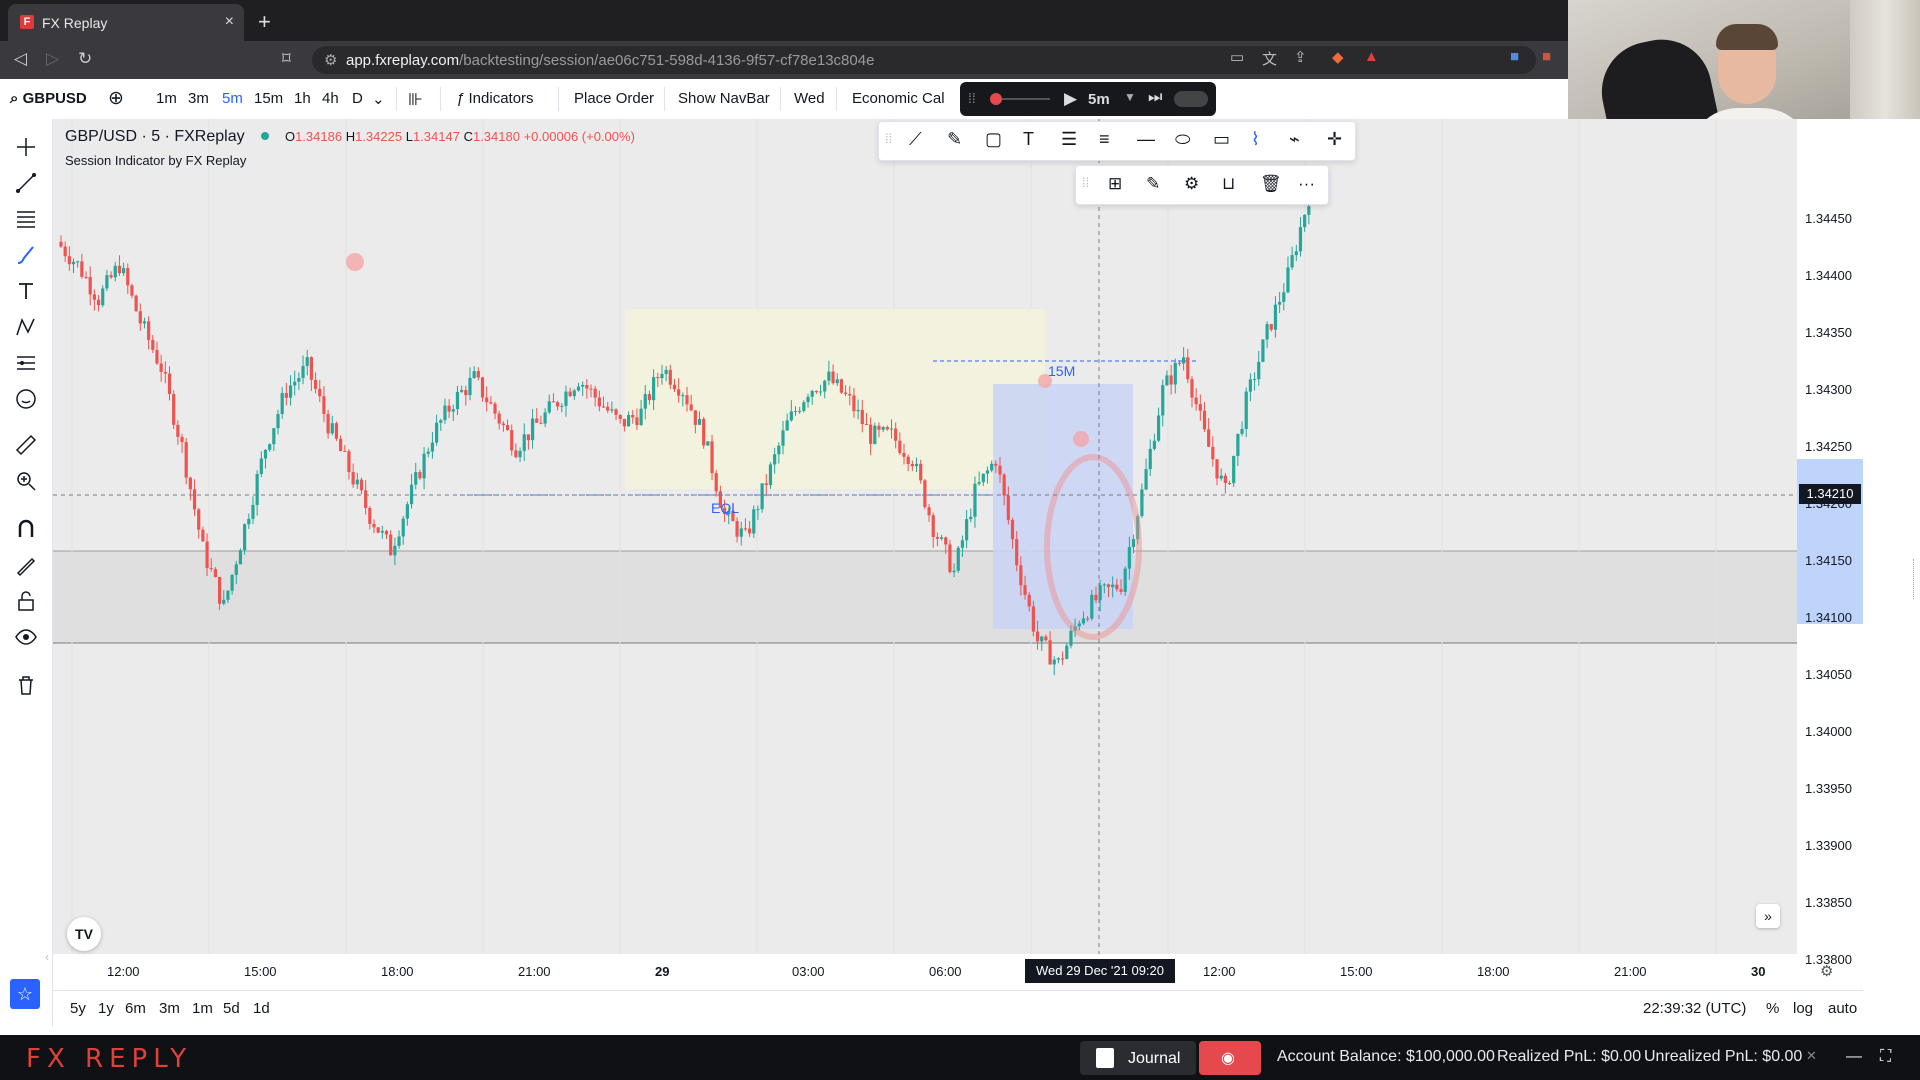  Describe the element at coordinates (1115, 184) in the screenshot. I see `template-icon: ⊞` at that location.